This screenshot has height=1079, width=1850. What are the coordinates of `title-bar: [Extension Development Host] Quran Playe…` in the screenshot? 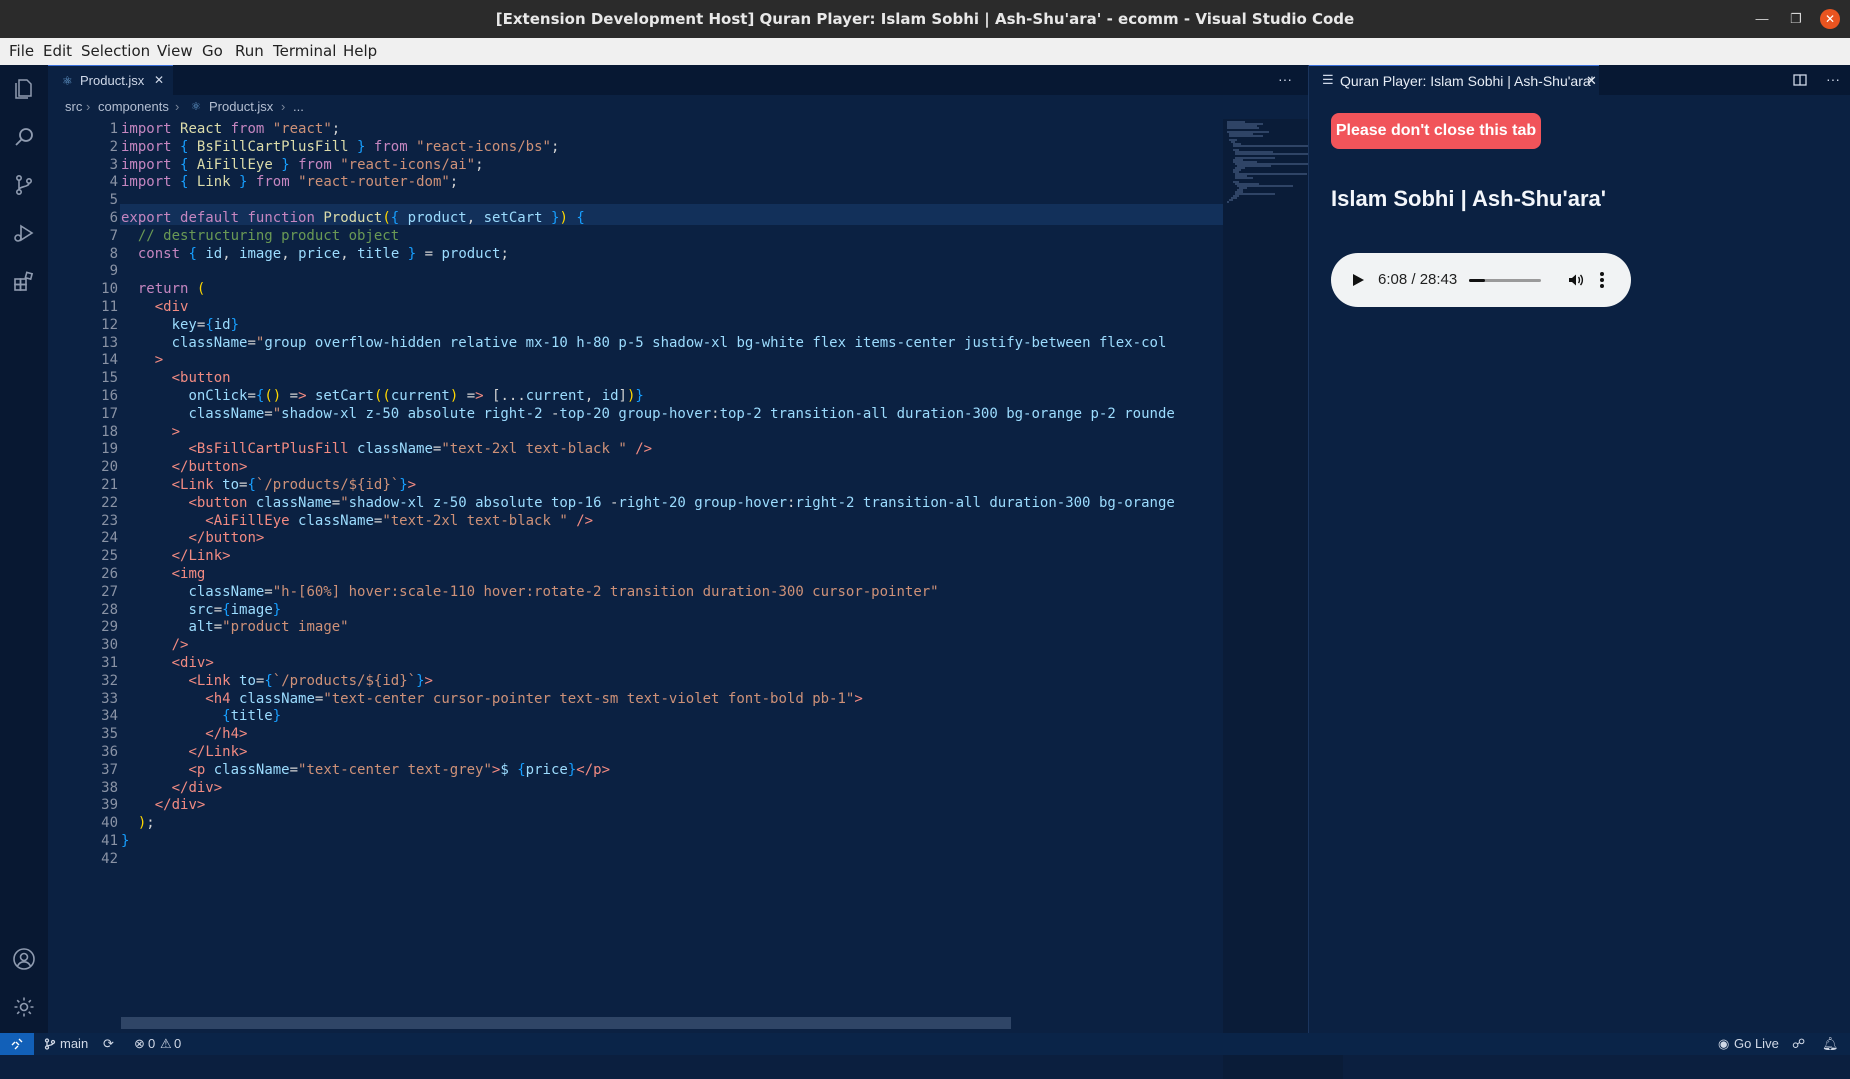 It's located at (925, 19).